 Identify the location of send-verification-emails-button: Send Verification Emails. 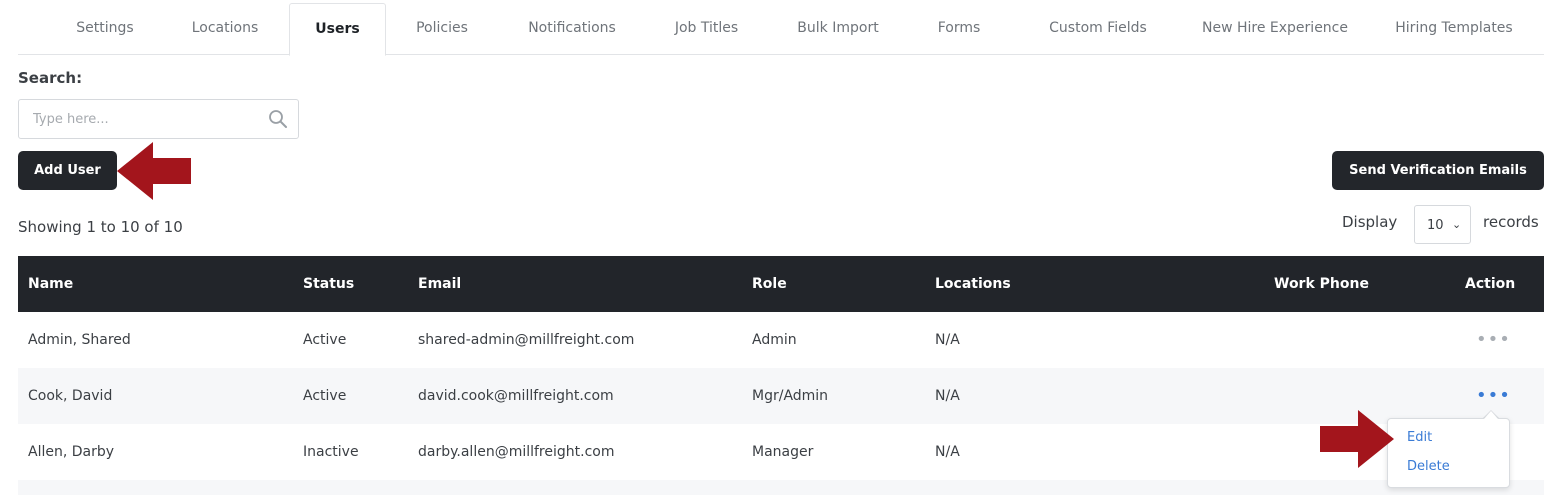
(1438, 170).